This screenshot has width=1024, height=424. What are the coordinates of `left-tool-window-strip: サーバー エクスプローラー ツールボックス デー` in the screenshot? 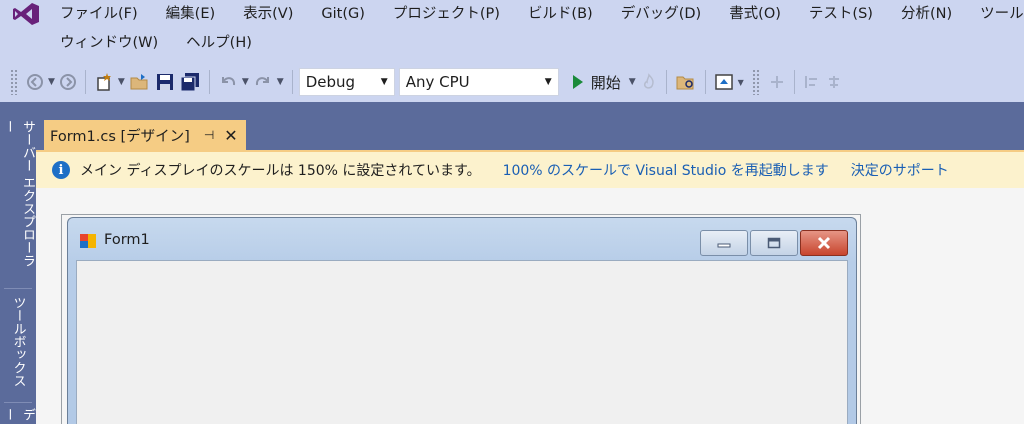 It's located at (18, 263).